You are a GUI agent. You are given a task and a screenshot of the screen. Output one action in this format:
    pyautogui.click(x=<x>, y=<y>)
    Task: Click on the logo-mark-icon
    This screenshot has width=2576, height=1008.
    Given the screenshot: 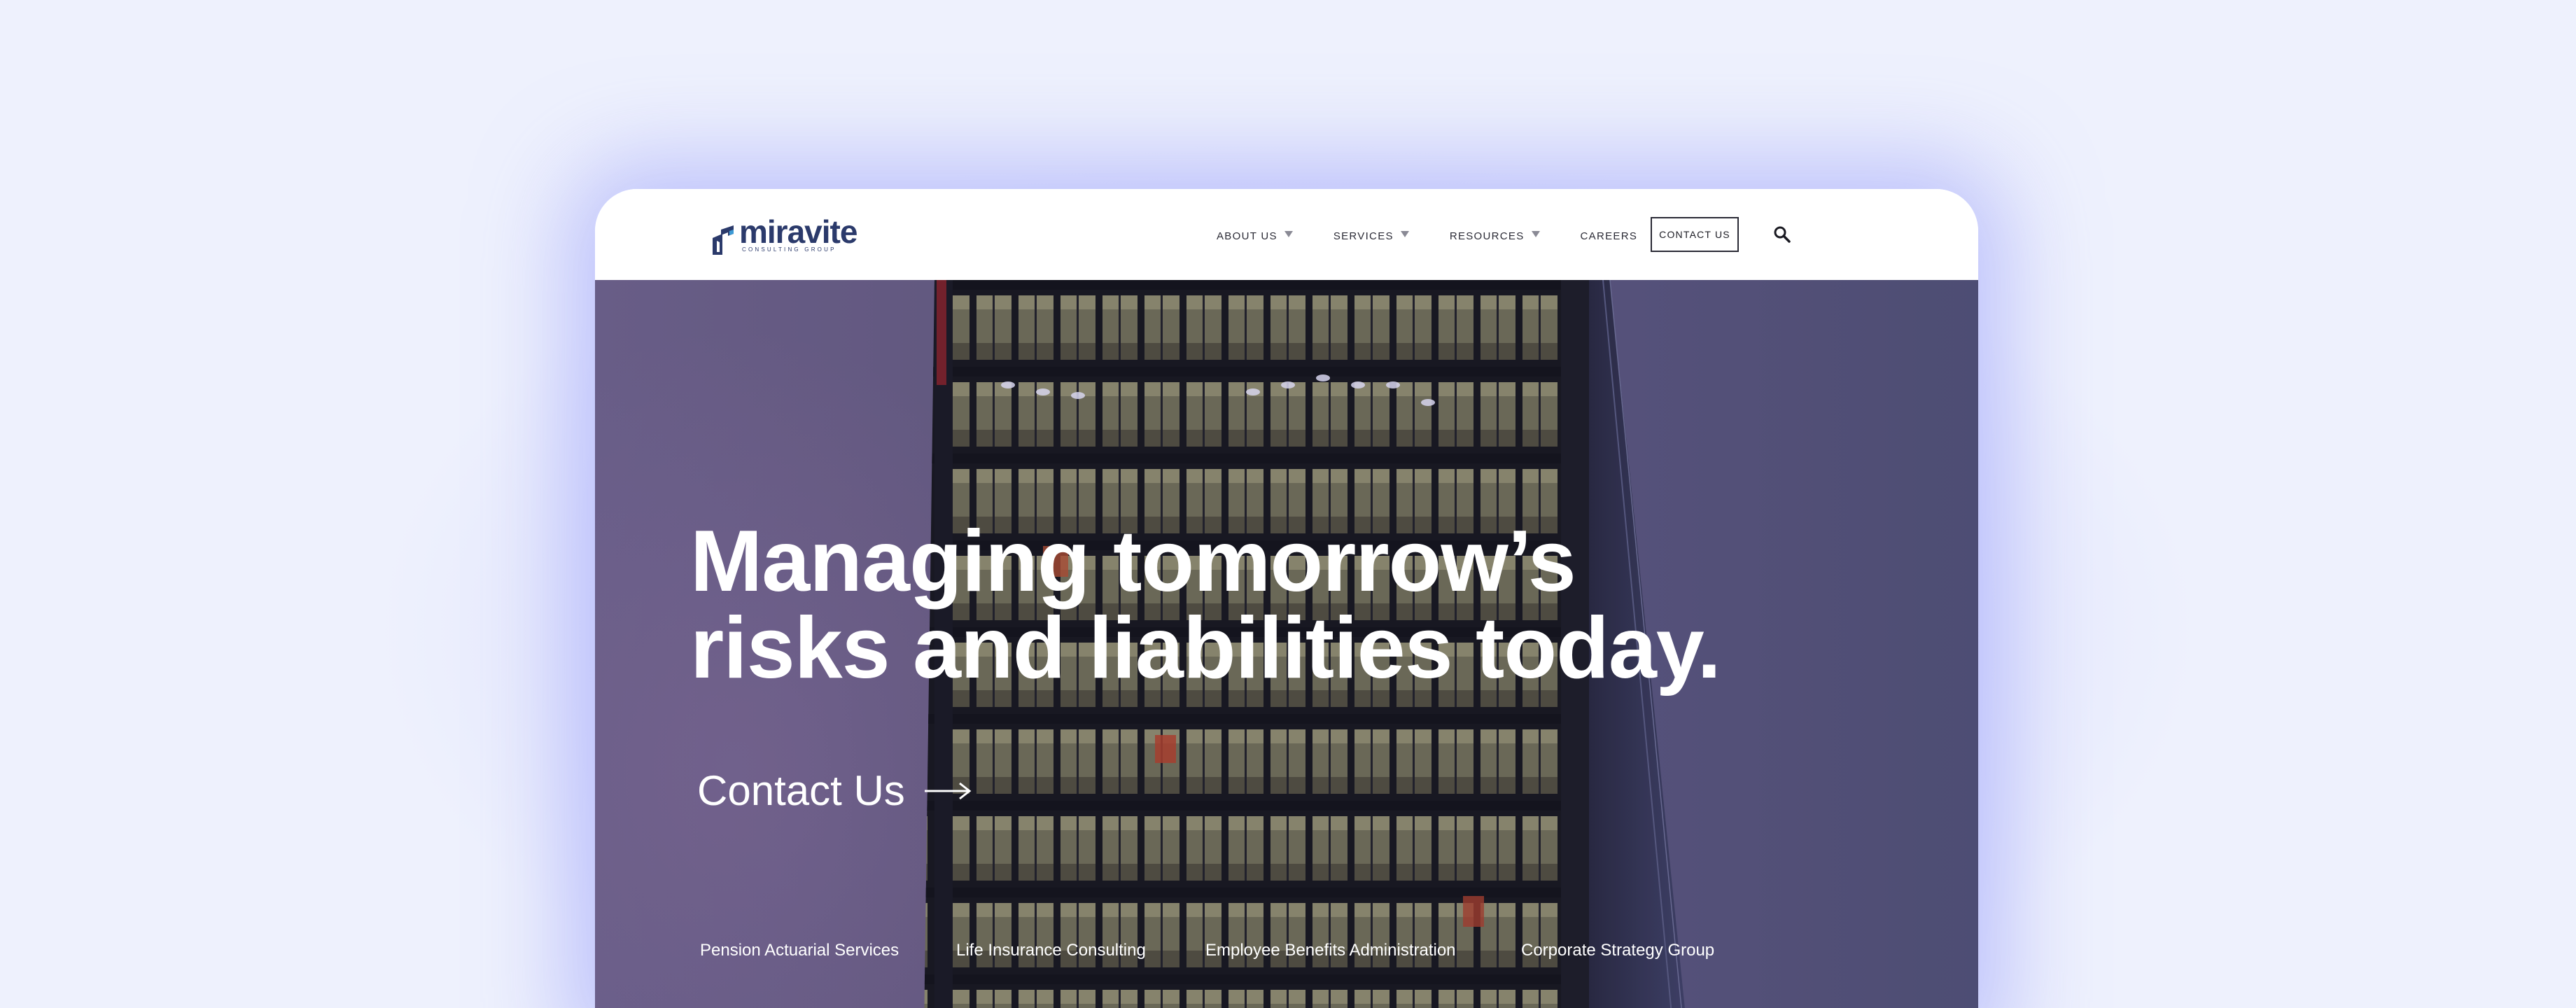 What is the action you would take?
    pyautogui.click(x=723, y=240)
    